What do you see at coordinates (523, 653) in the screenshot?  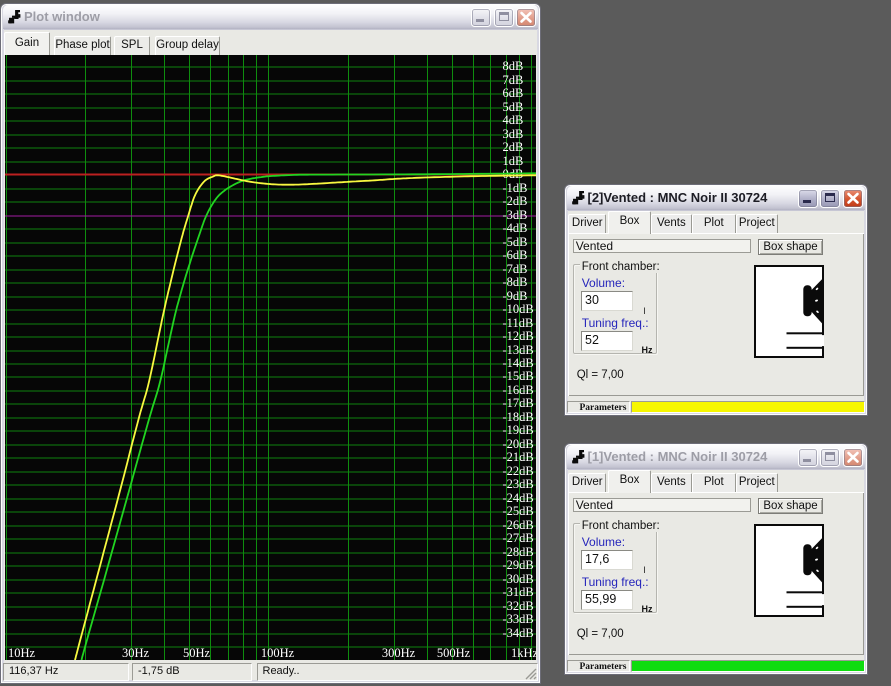 I see `svg-text: 1kHz` at bounding box center [523, 653].